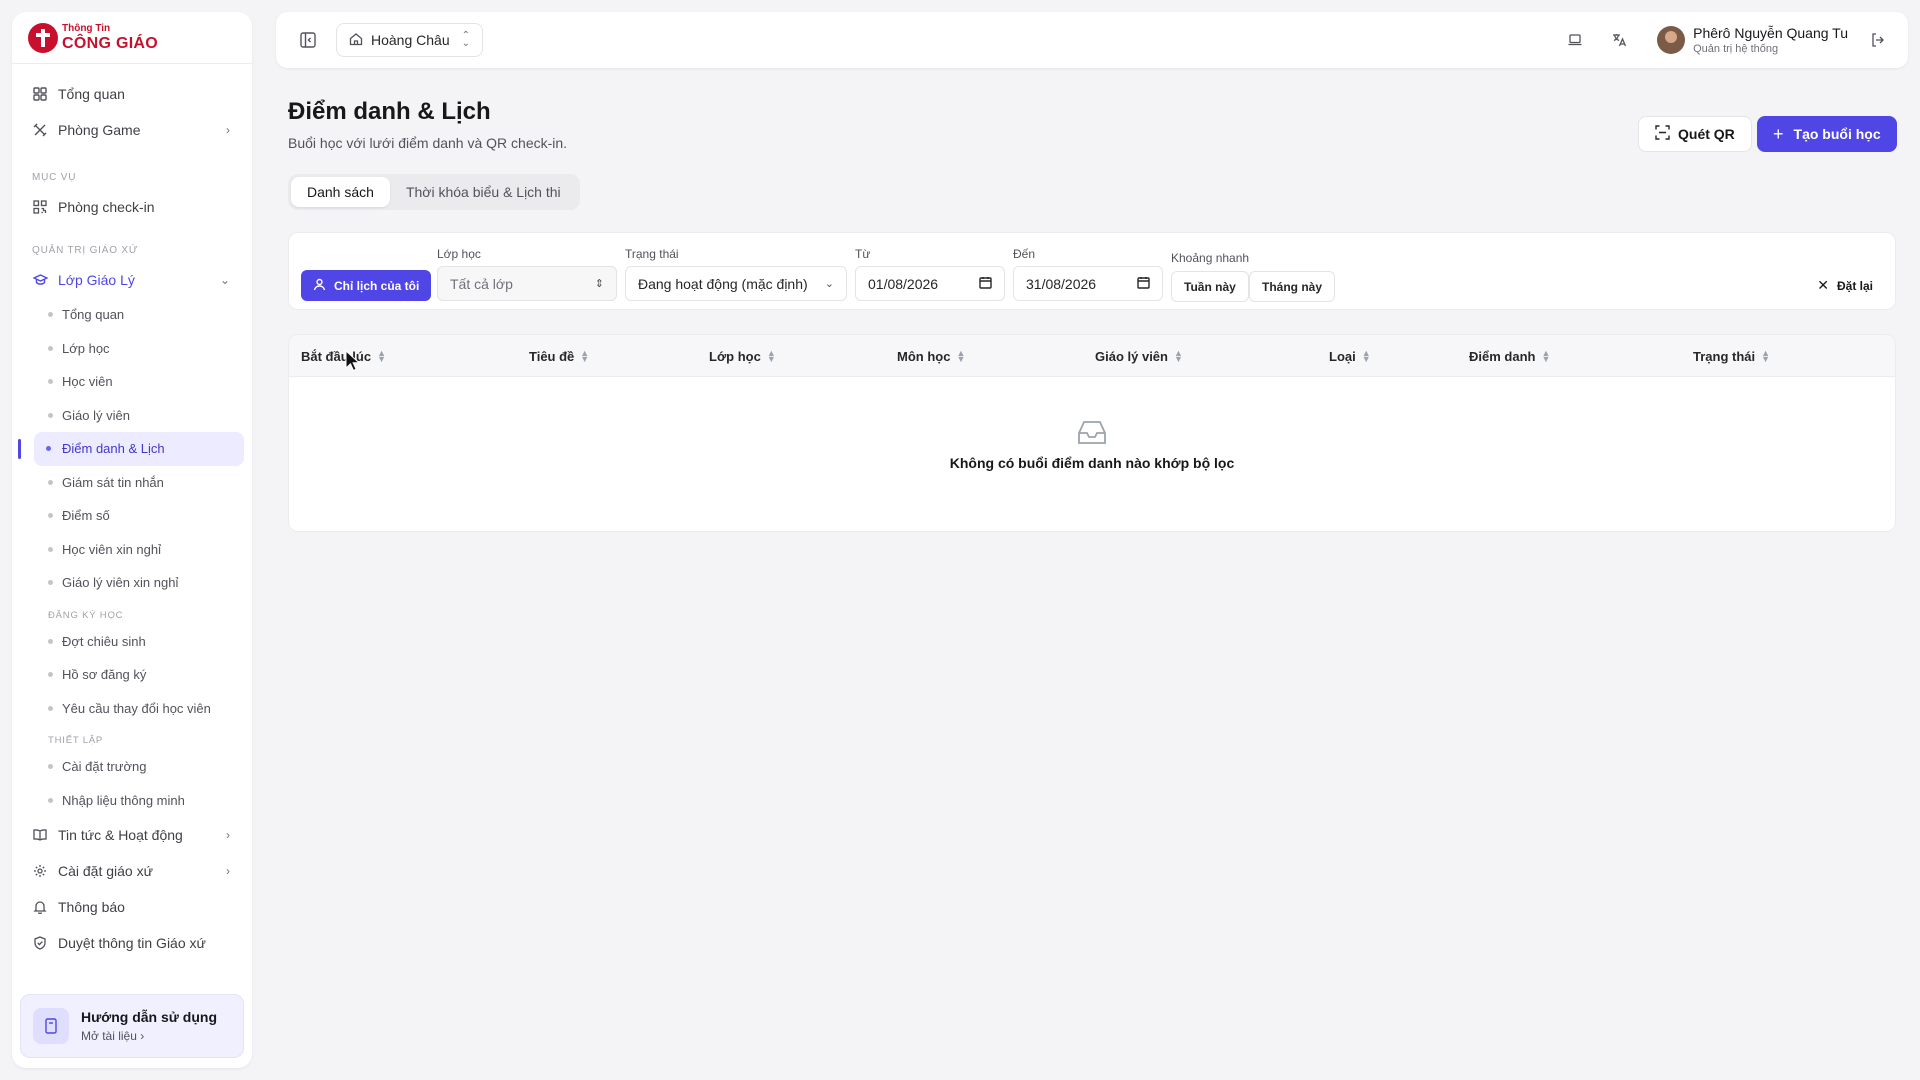 This screenshot has width=1920, height=1080. What do you see at coordinates (99, 130) in the screenshot?
I see `sidebar-item-label: Phòng Game` at bounding box center [99, 130].